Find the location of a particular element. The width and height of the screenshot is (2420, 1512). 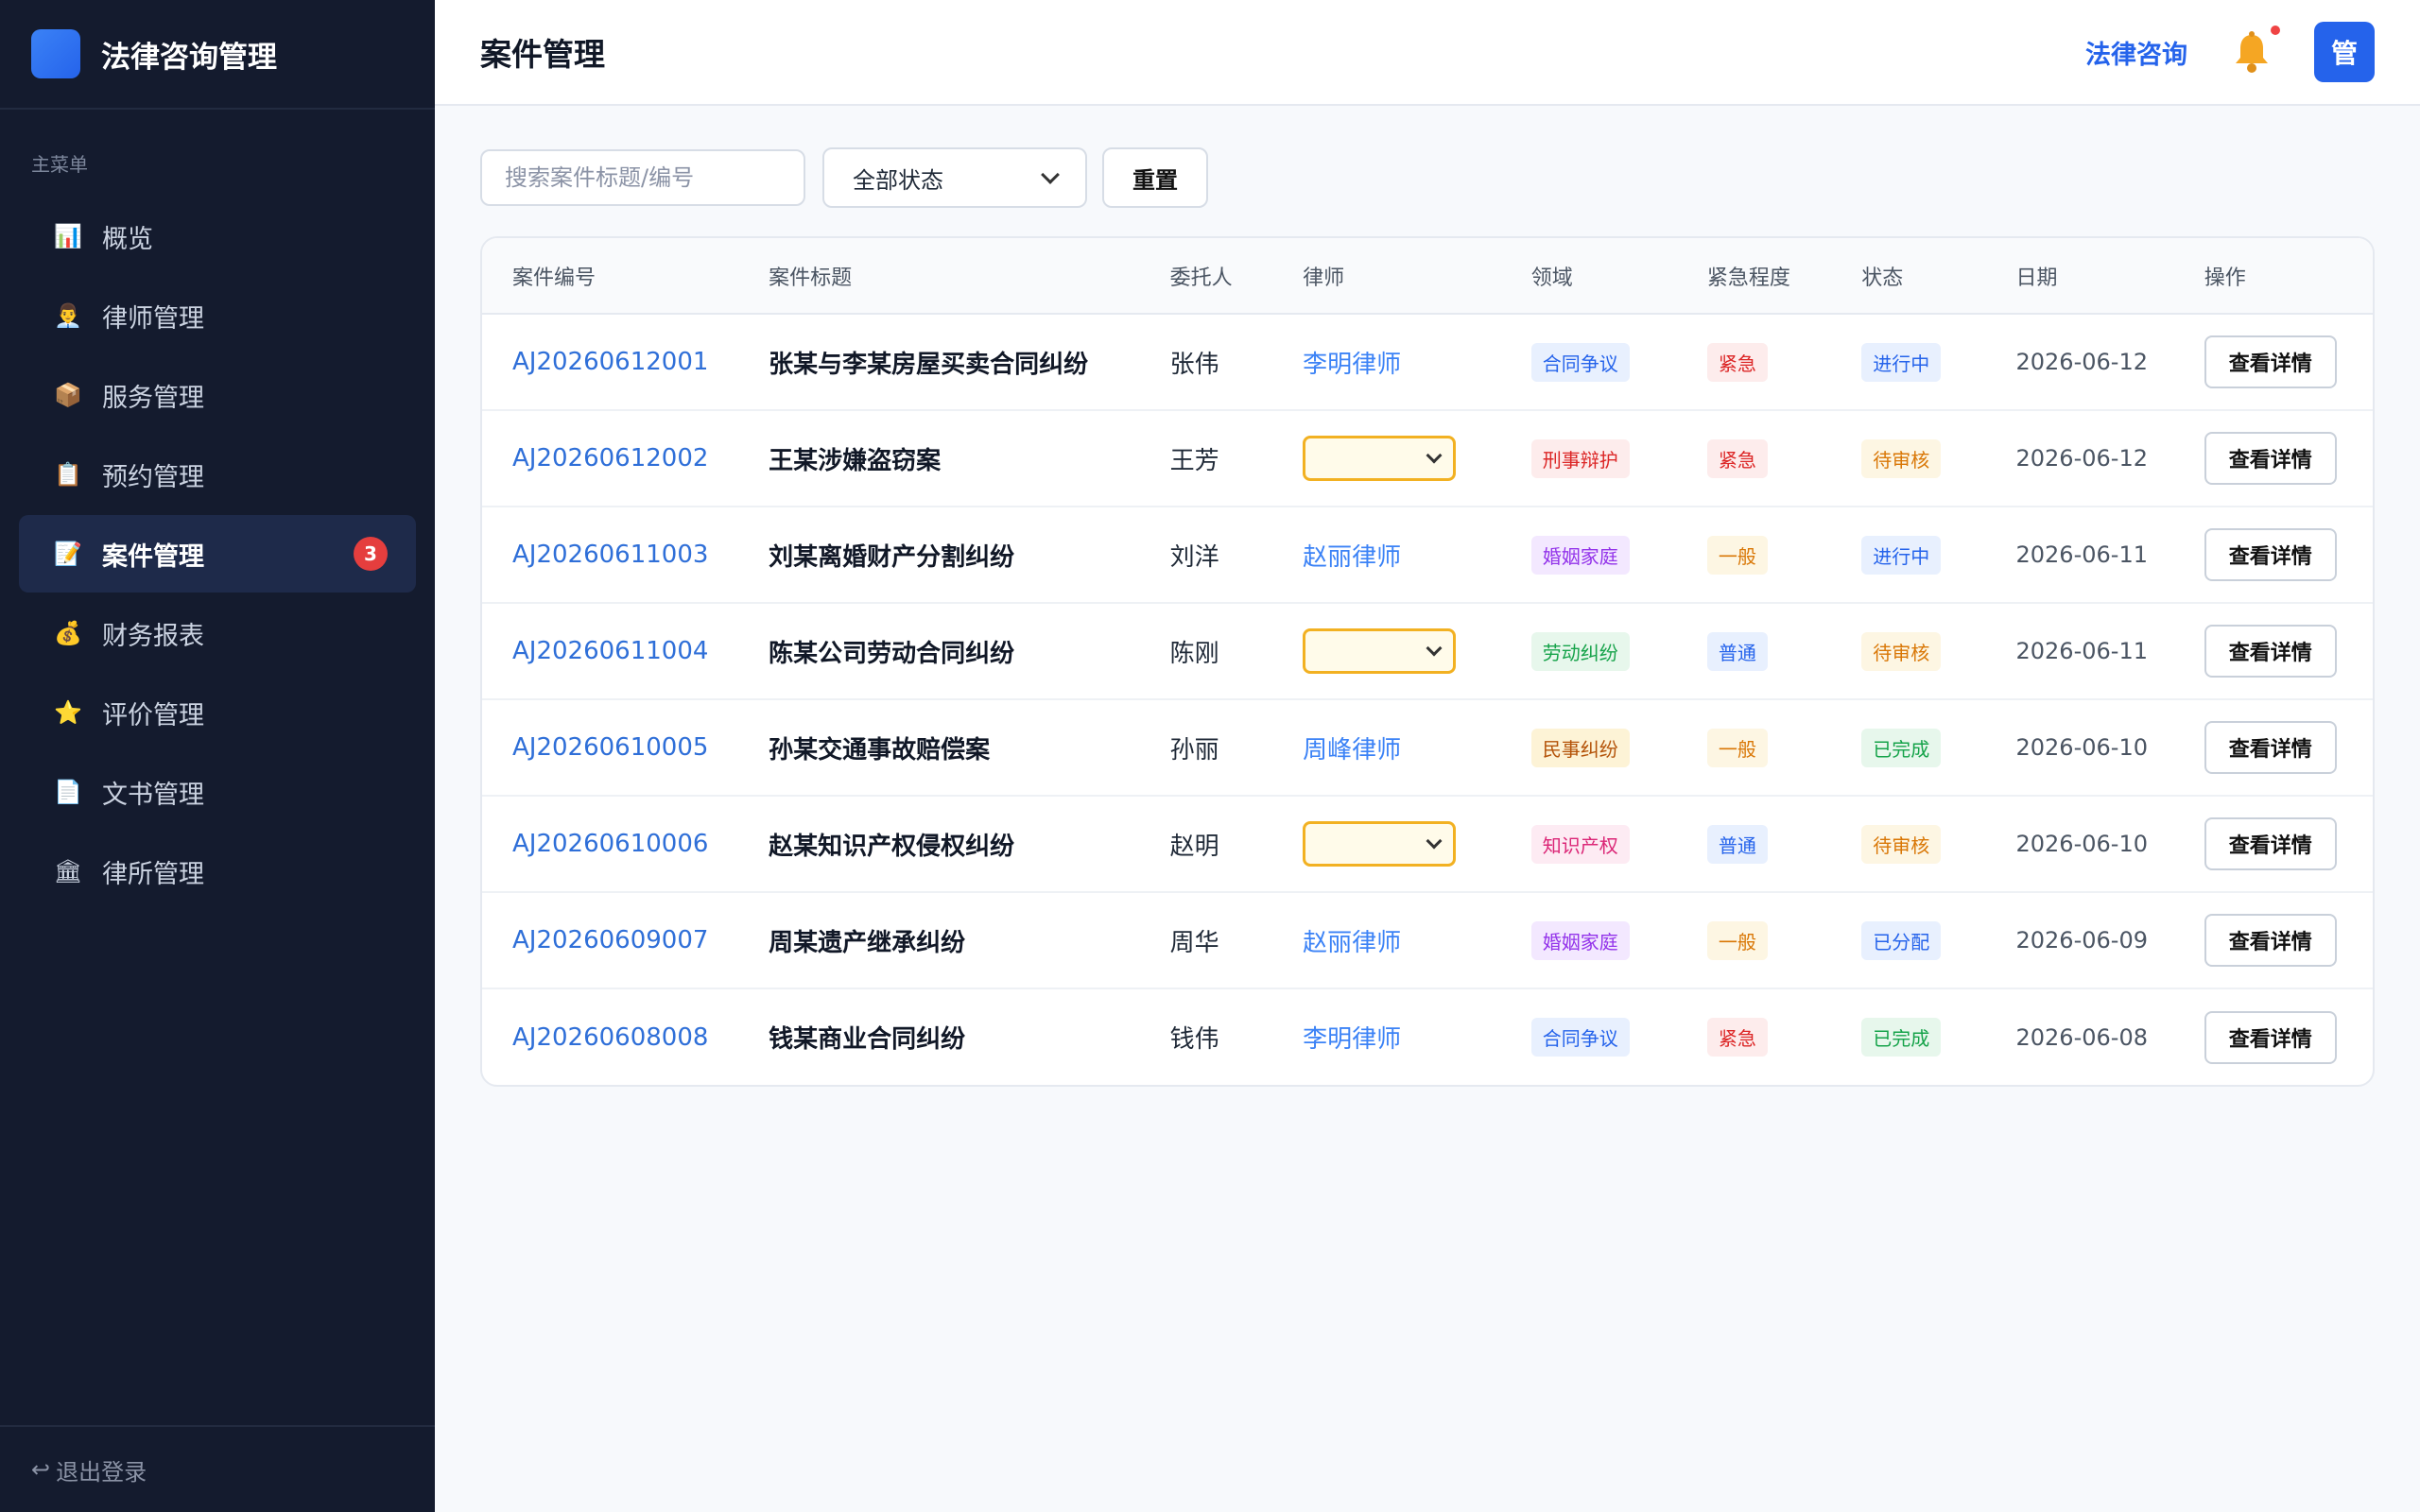

avatar: 管 is located at coordinates (2345, 52).